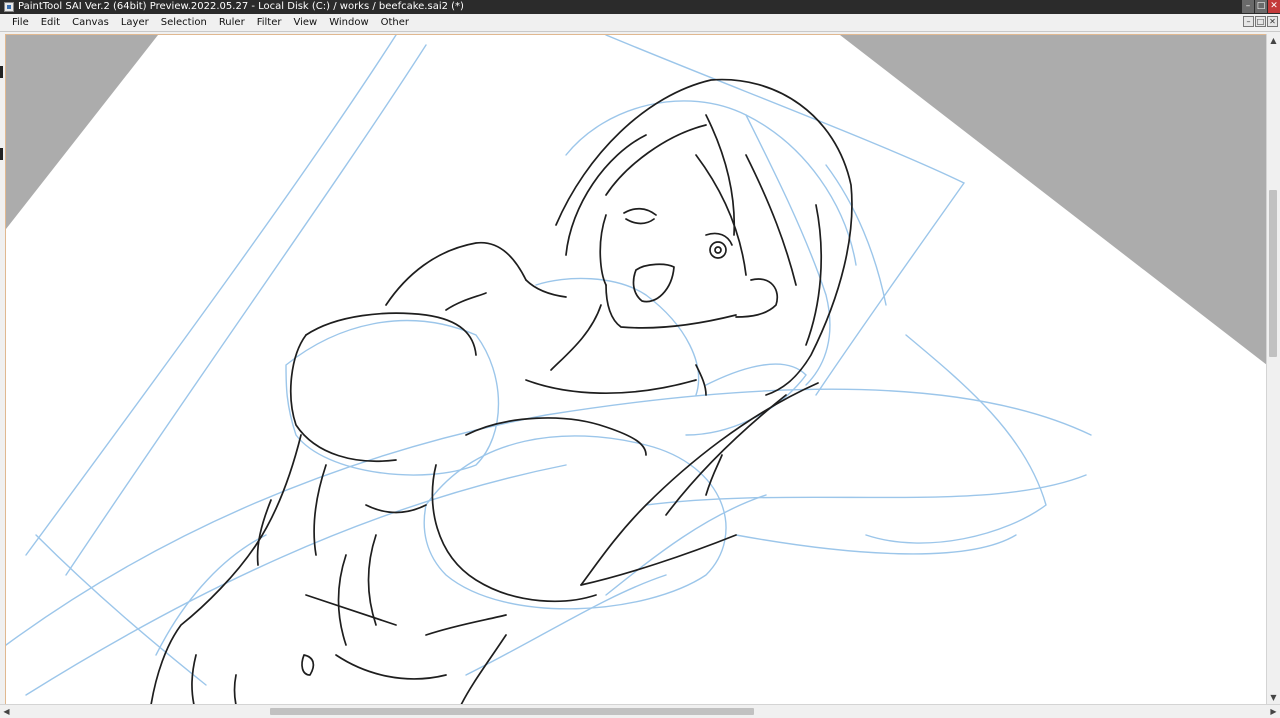 This screenshot has height=718, width=1280. What do you see at coordinates (1273, 6) in the screenshot?
I see `close-window-button: ✕` at bounding box center [1273, 6].